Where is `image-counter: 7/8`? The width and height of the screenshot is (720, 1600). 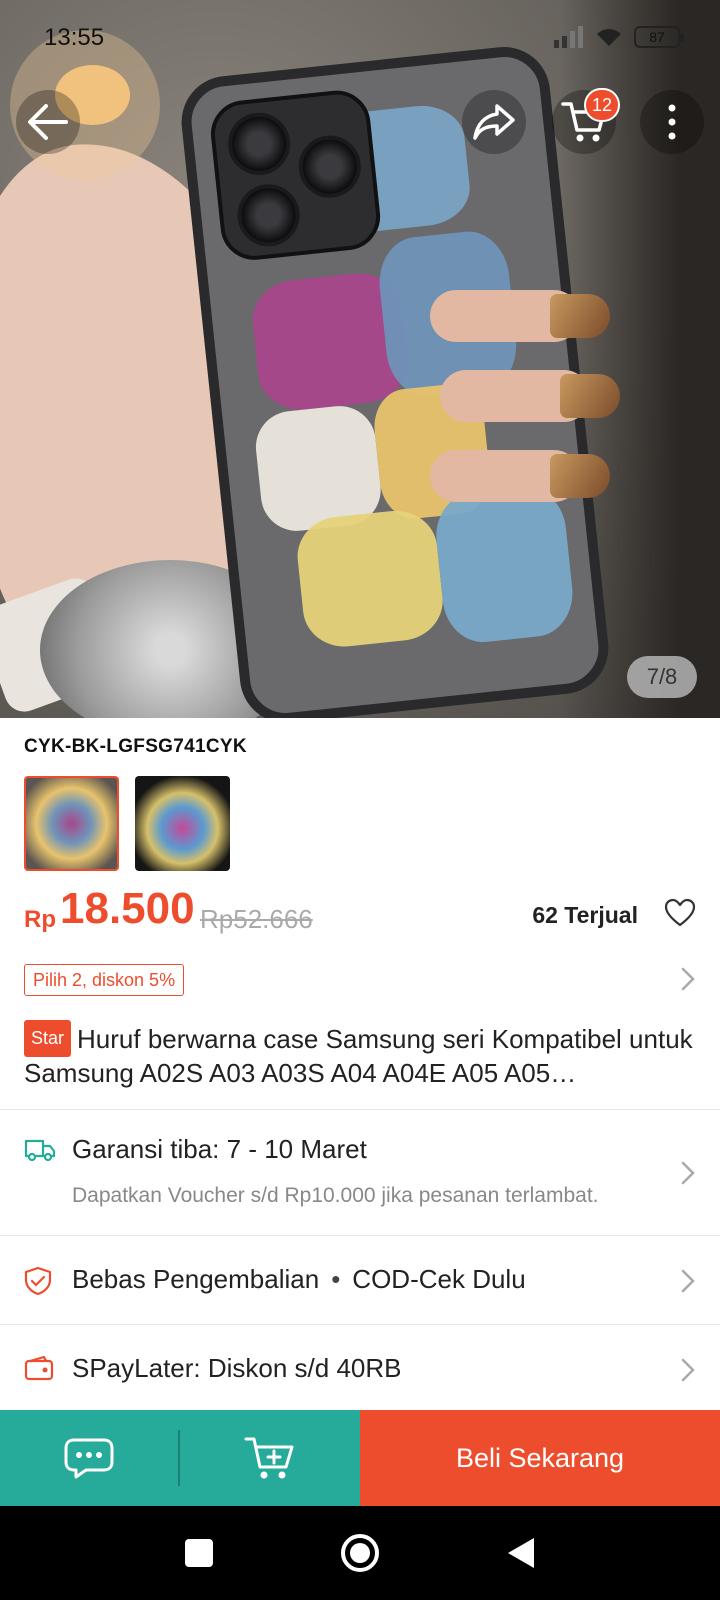
image-counter: 7/8 is located at coordinates (662, 677).